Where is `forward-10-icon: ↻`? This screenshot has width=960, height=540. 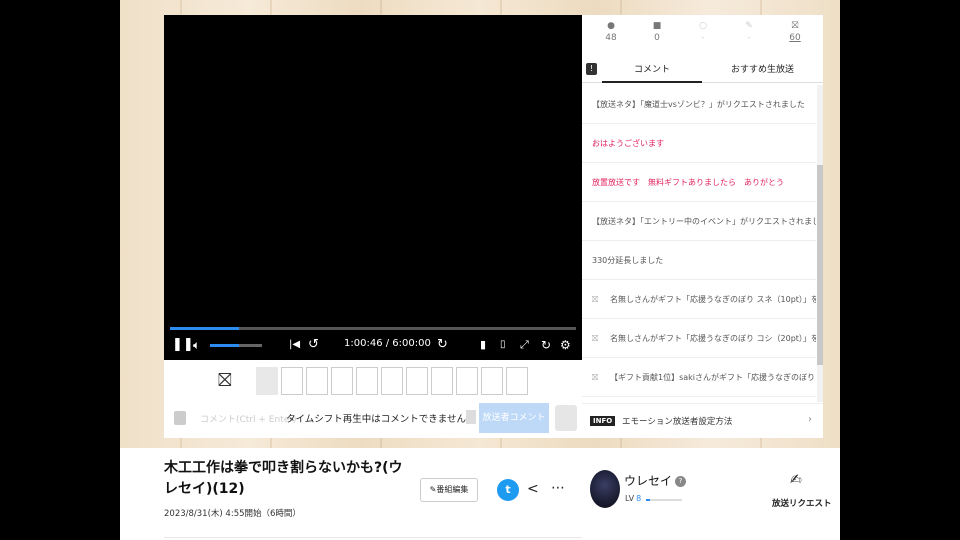 forward-10-icon: ↻ is located at coordinates (442, 345).